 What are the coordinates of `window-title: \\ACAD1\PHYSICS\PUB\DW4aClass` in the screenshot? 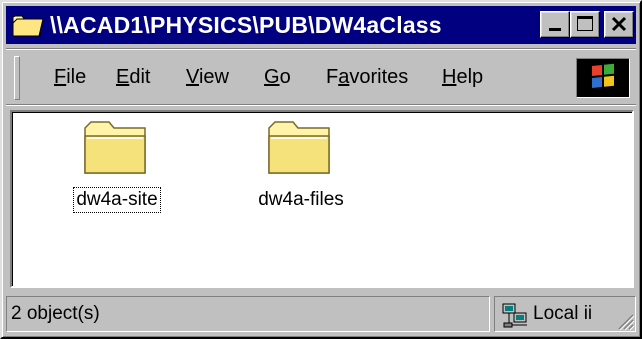 It's located at (246, 25).